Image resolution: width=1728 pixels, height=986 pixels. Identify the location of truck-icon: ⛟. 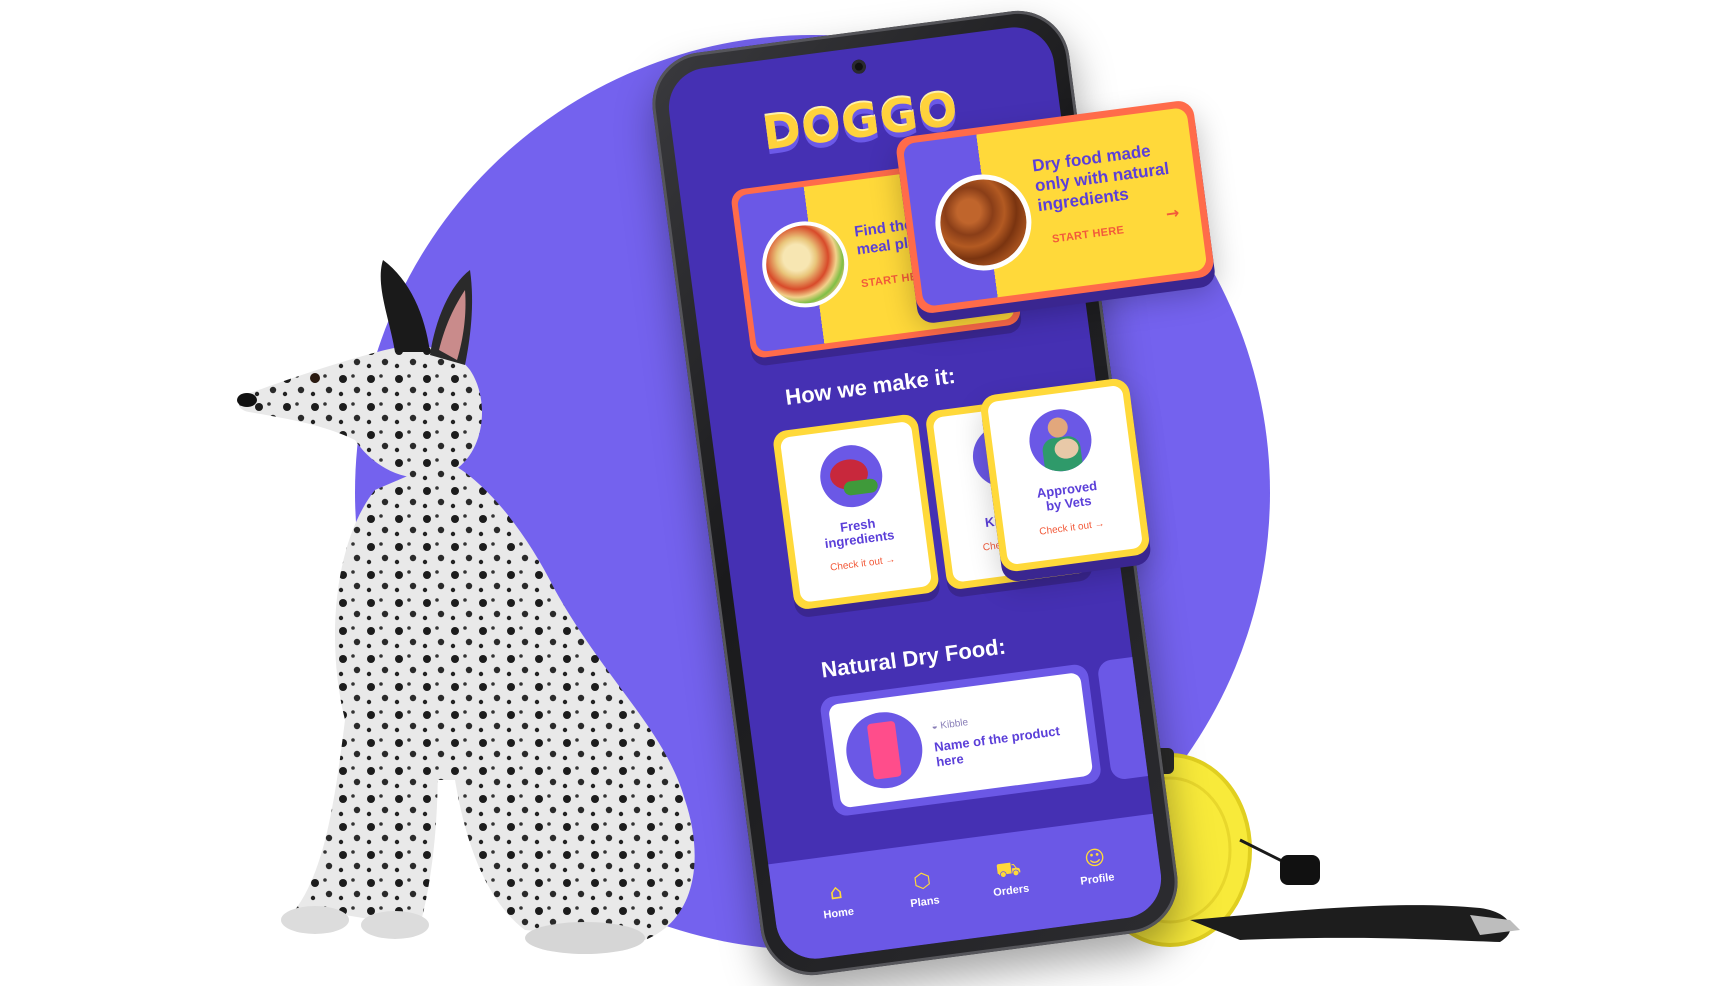
(1008, 869).